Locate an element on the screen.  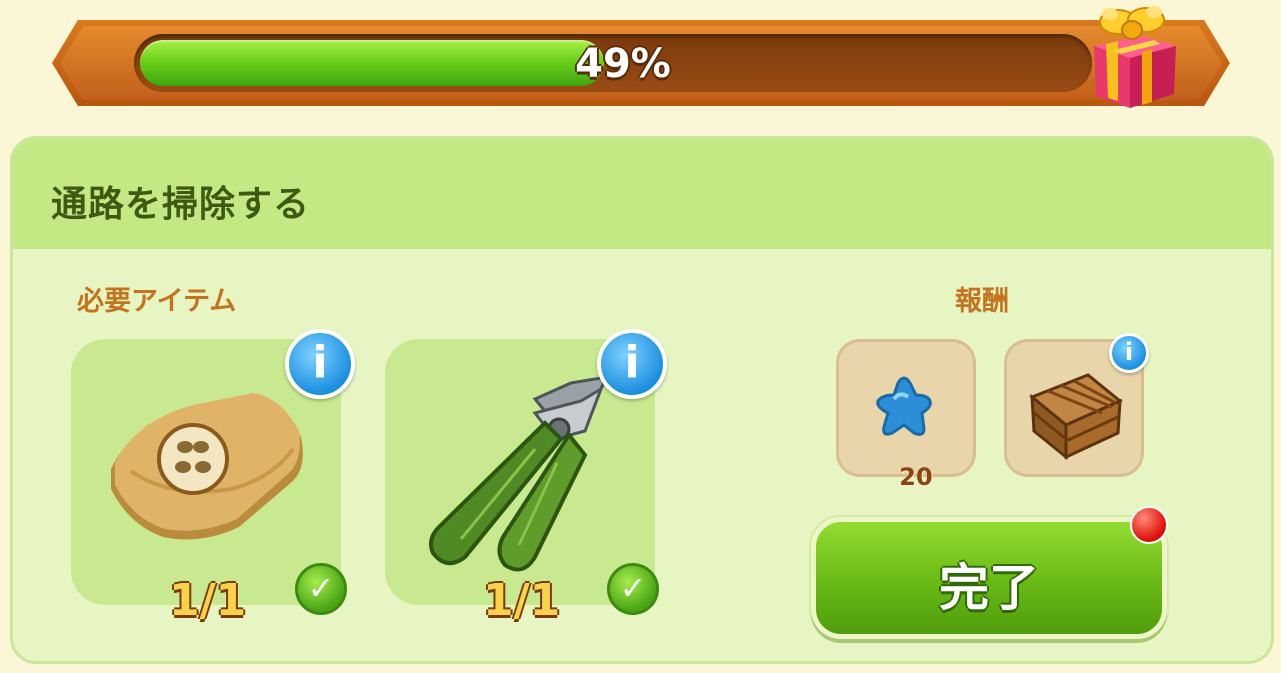
reward-amount: 20 is located at coordinates (916, 477).